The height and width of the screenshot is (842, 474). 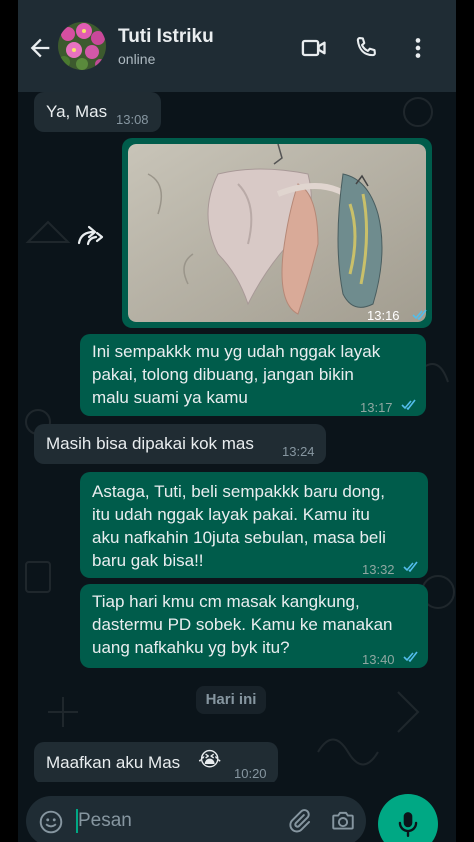 What do you see at coordinates (82, 46) in the screenshot?
I see `avatar` at bounding box center [82, 46].